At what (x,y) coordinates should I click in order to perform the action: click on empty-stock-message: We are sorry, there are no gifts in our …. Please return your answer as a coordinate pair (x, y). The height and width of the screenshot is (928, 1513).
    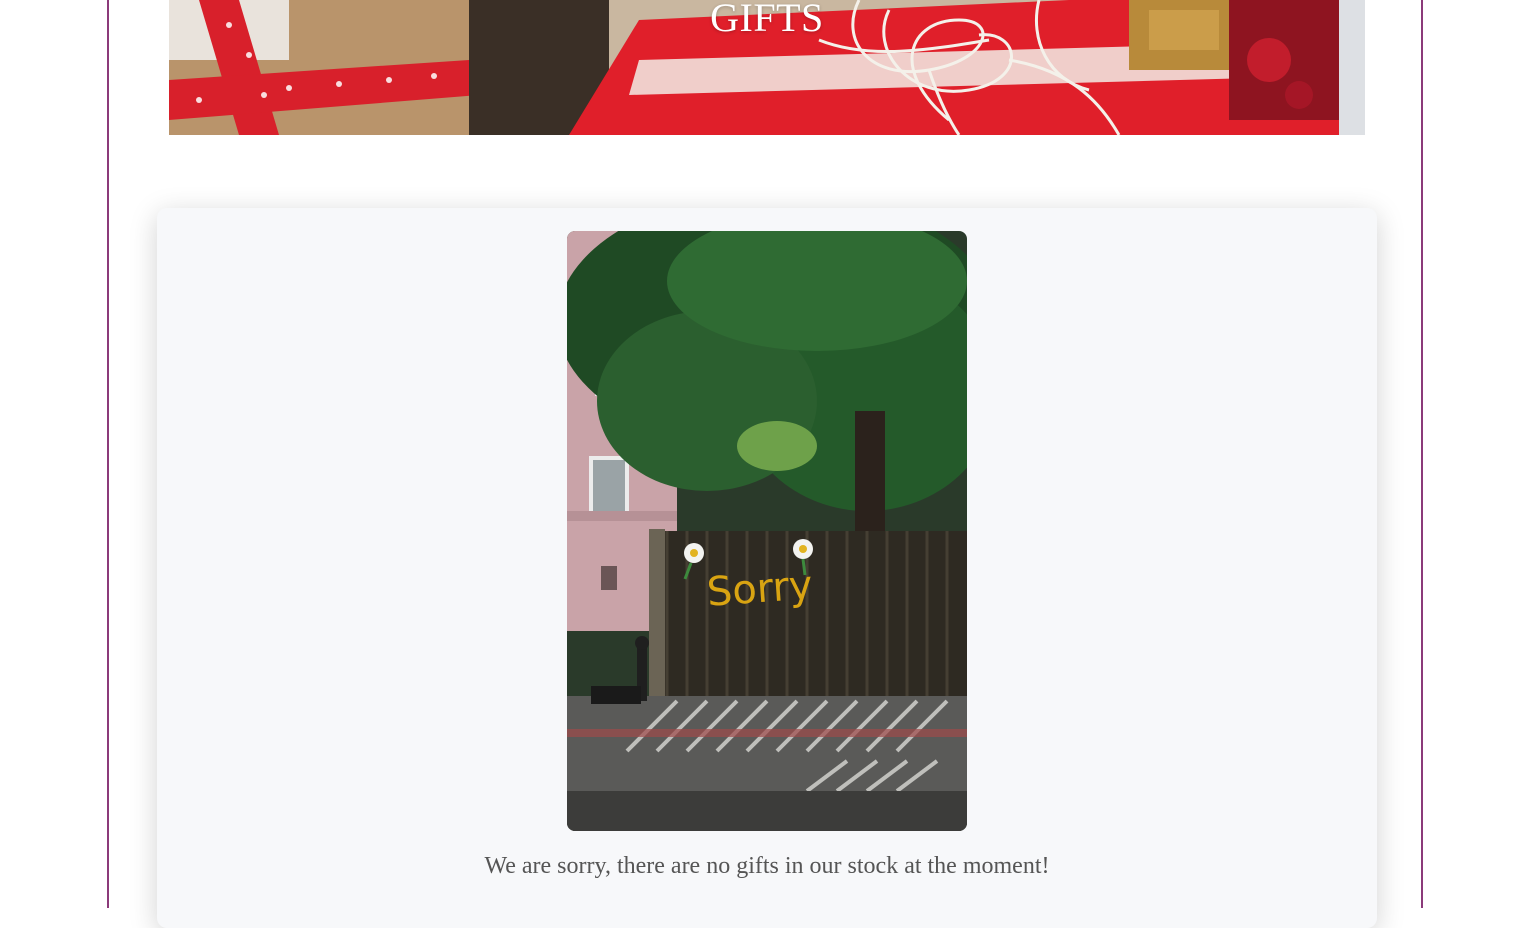
    Looking at the image, I should click on (767, 866).